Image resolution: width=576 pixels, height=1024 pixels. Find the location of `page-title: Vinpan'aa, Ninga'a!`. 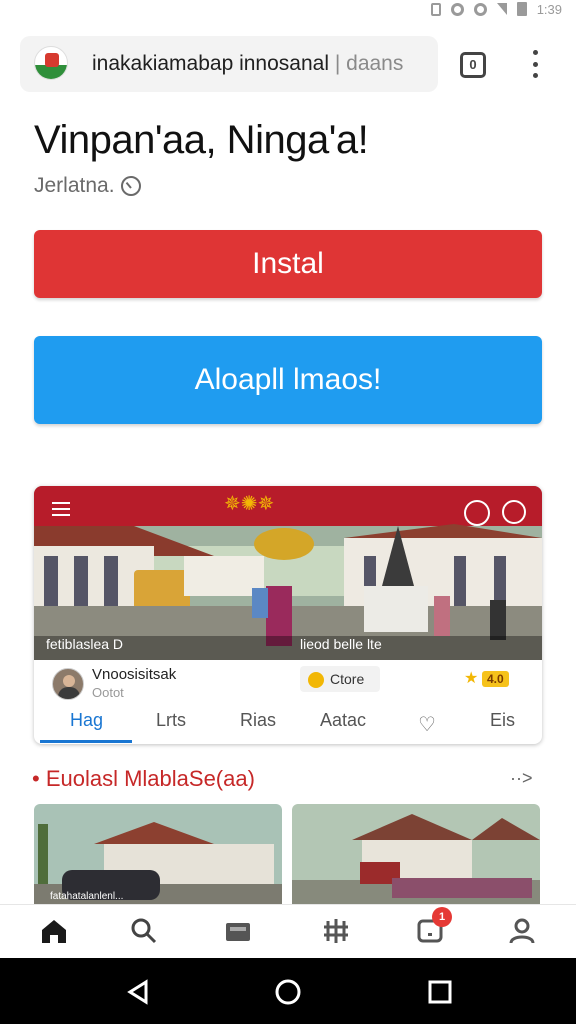

page-title: Vinpan'aa, Ninga'a! is located at coordinates (201, 140).